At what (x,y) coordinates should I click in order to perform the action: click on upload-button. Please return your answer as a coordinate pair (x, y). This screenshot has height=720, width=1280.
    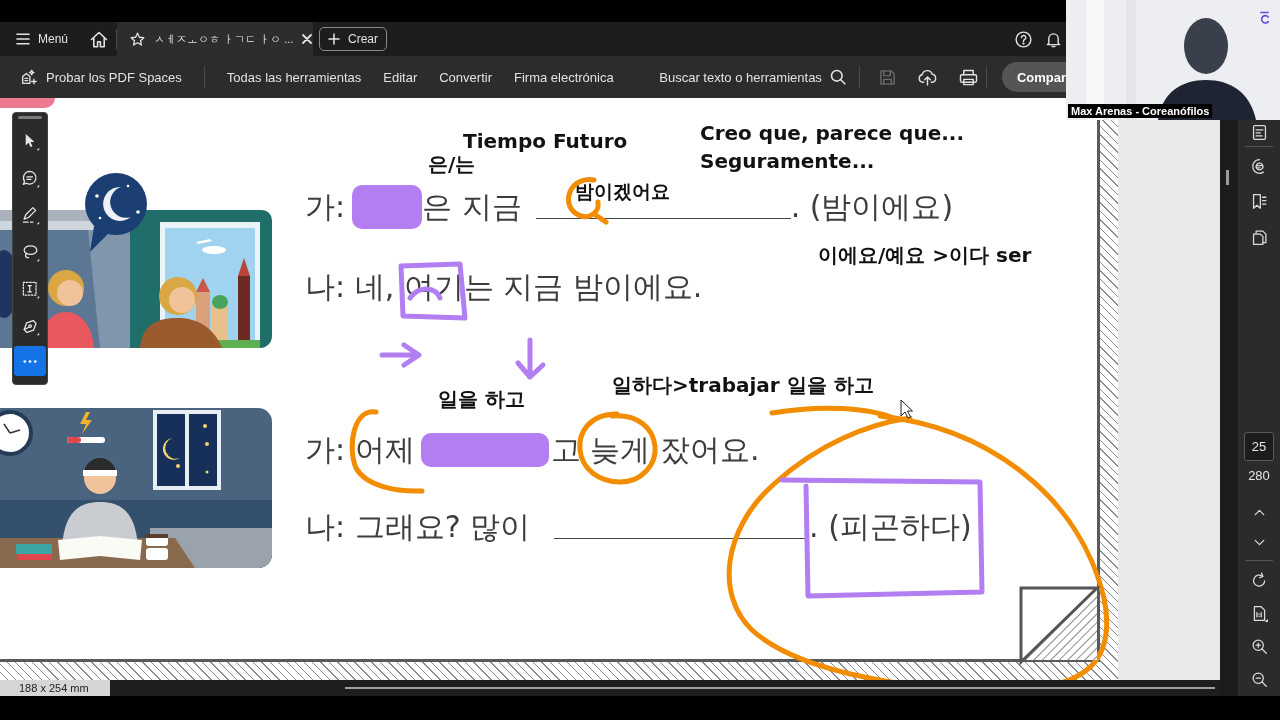
    Looking at the image, I should click on (927, 77).